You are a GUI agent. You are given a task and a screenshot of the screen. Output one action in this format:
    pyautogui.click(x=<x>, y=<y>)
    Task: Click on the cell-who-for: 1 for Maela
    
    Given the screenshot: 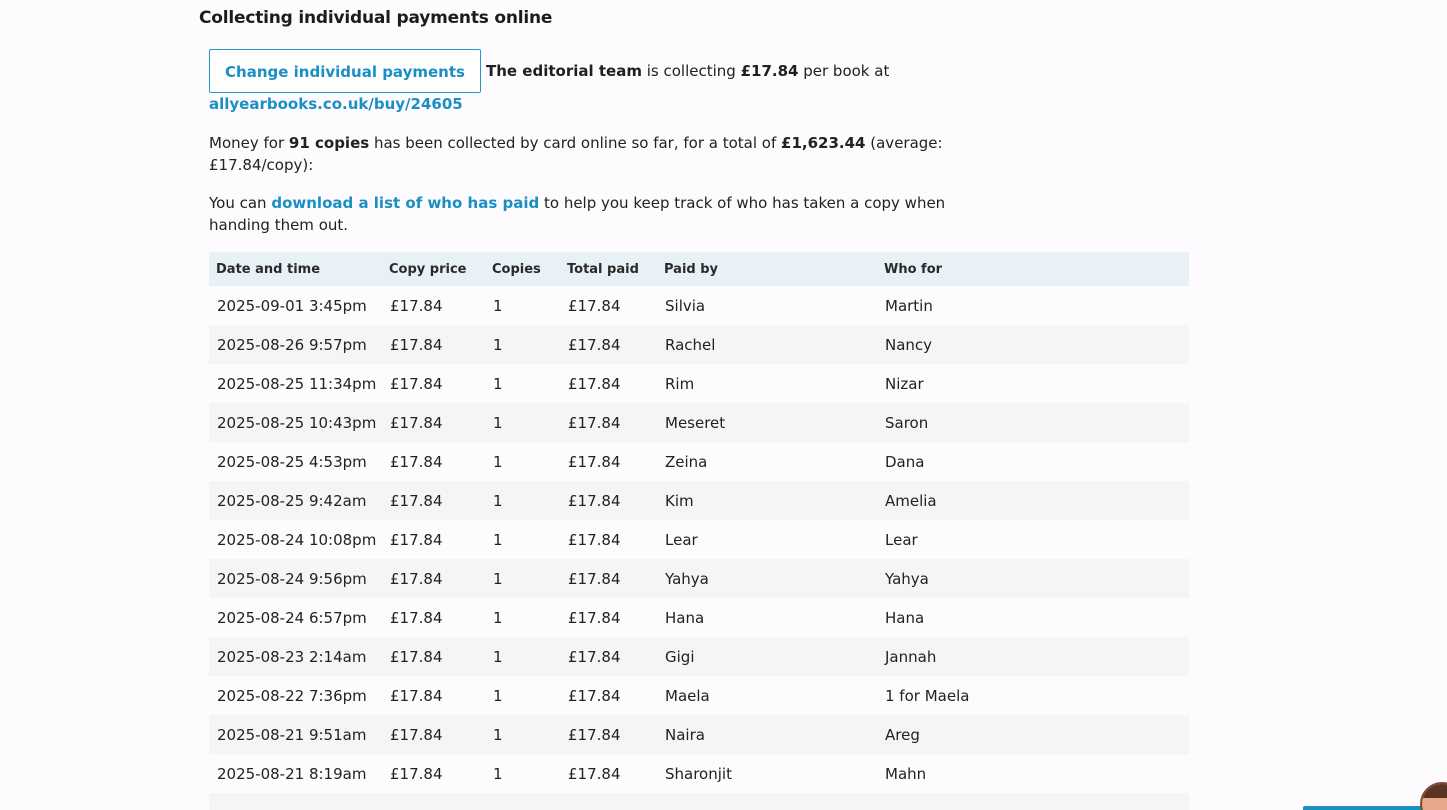 What is the action you would take?
    pyautogui.click(x=927, y=695)
    